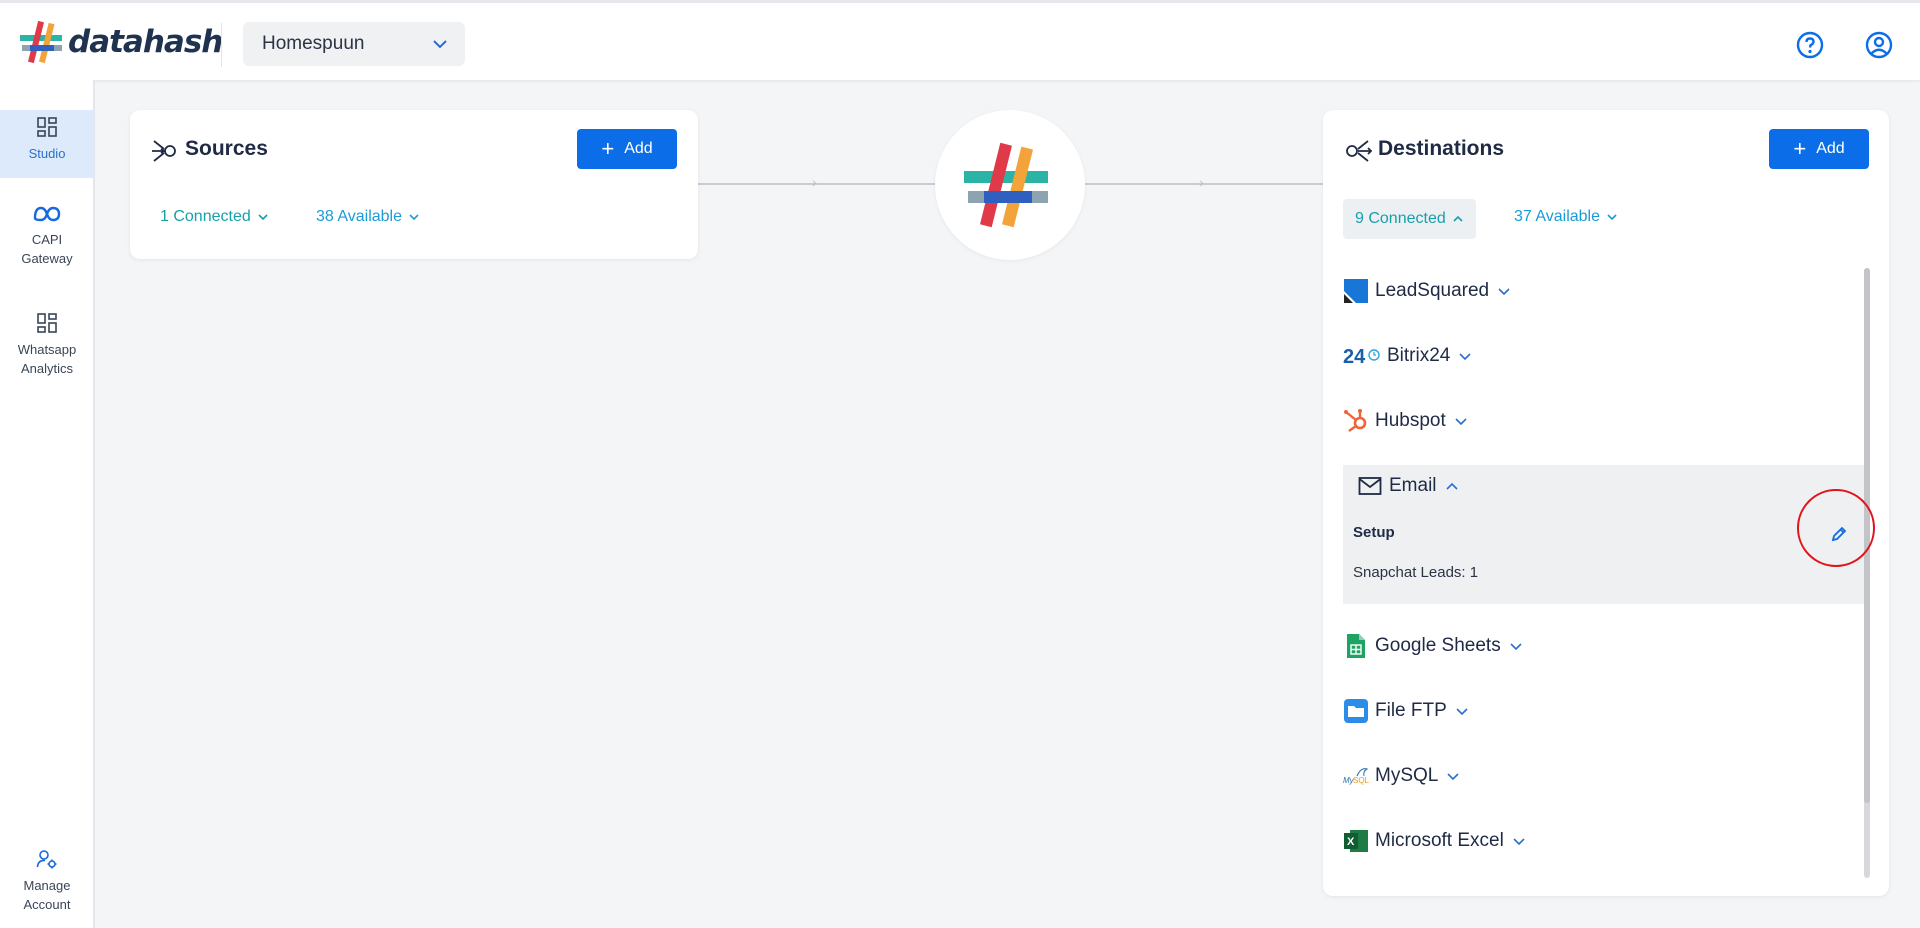 The image size is (1920, 928). What do you see at coordinates (226, 148) in the screenshot?
I see `sources-title: Sources` at bounding box center [226, 148].